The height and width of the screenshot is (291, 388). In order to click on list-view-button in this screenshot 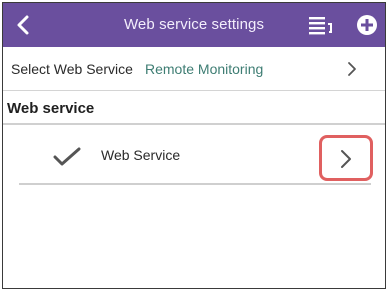, I will do `click(321, 25)`.